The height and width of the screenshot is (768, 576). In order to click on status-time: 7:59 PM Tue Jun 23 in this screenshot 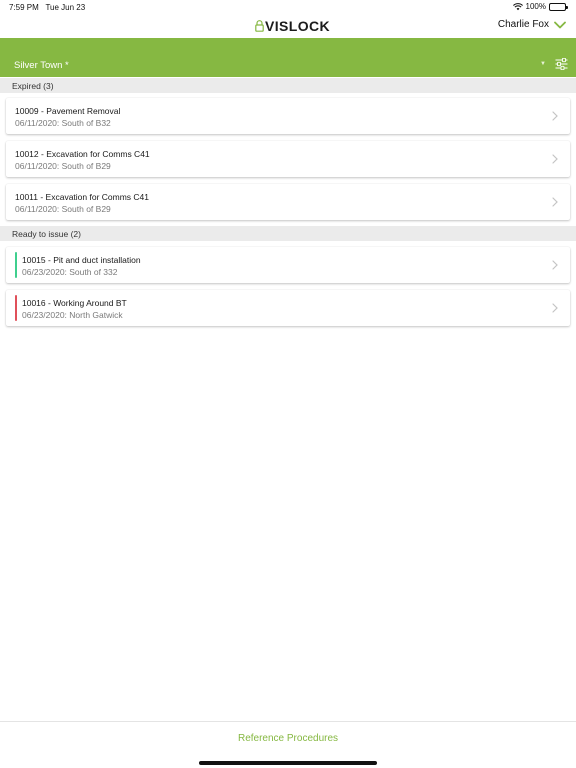, I will do `click(47, 7)`.